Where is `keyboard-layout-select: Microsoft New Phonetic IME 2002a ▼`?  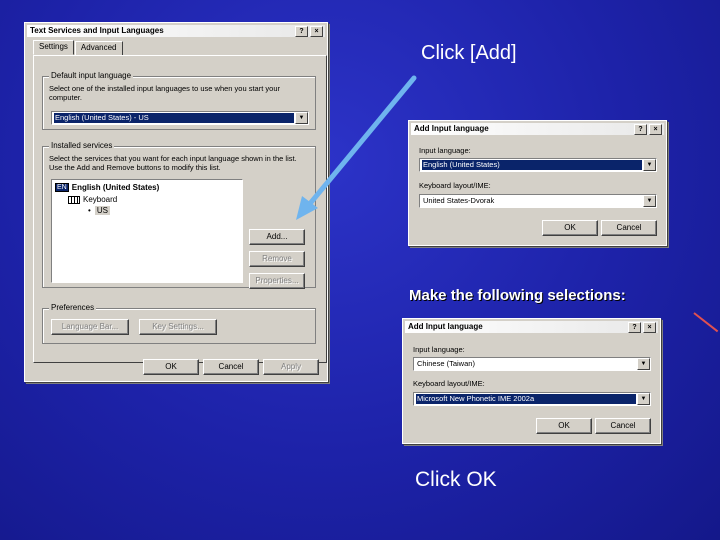 keyboard-layout-select: Microsoft New Phonetic IME 2002a ▼ is located at coordinates (532, 399).